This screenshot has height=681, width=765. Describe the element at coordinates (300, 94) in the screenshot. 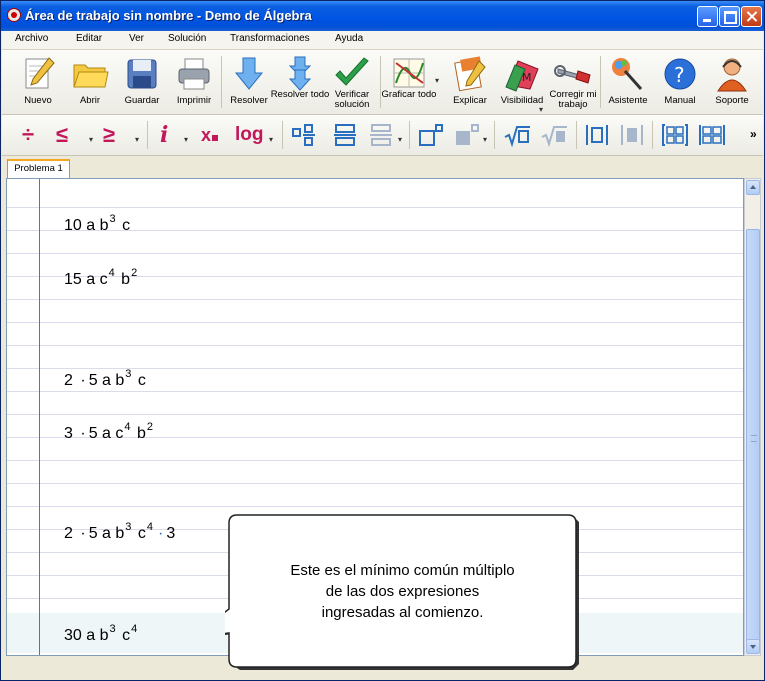

I see `resolver-todo-label: Resolver todo` at that location.